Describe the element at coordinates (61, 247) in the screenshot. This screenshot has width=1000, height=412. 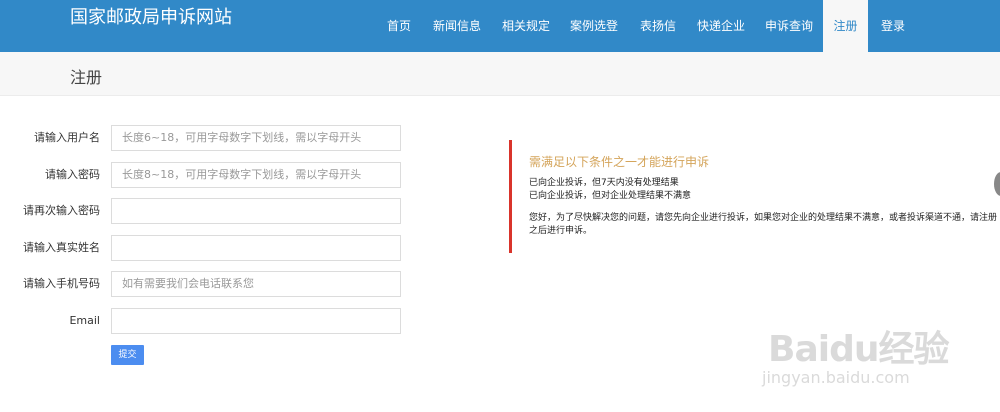
I see `real-name-label: 请输入真实姓名` at that location.